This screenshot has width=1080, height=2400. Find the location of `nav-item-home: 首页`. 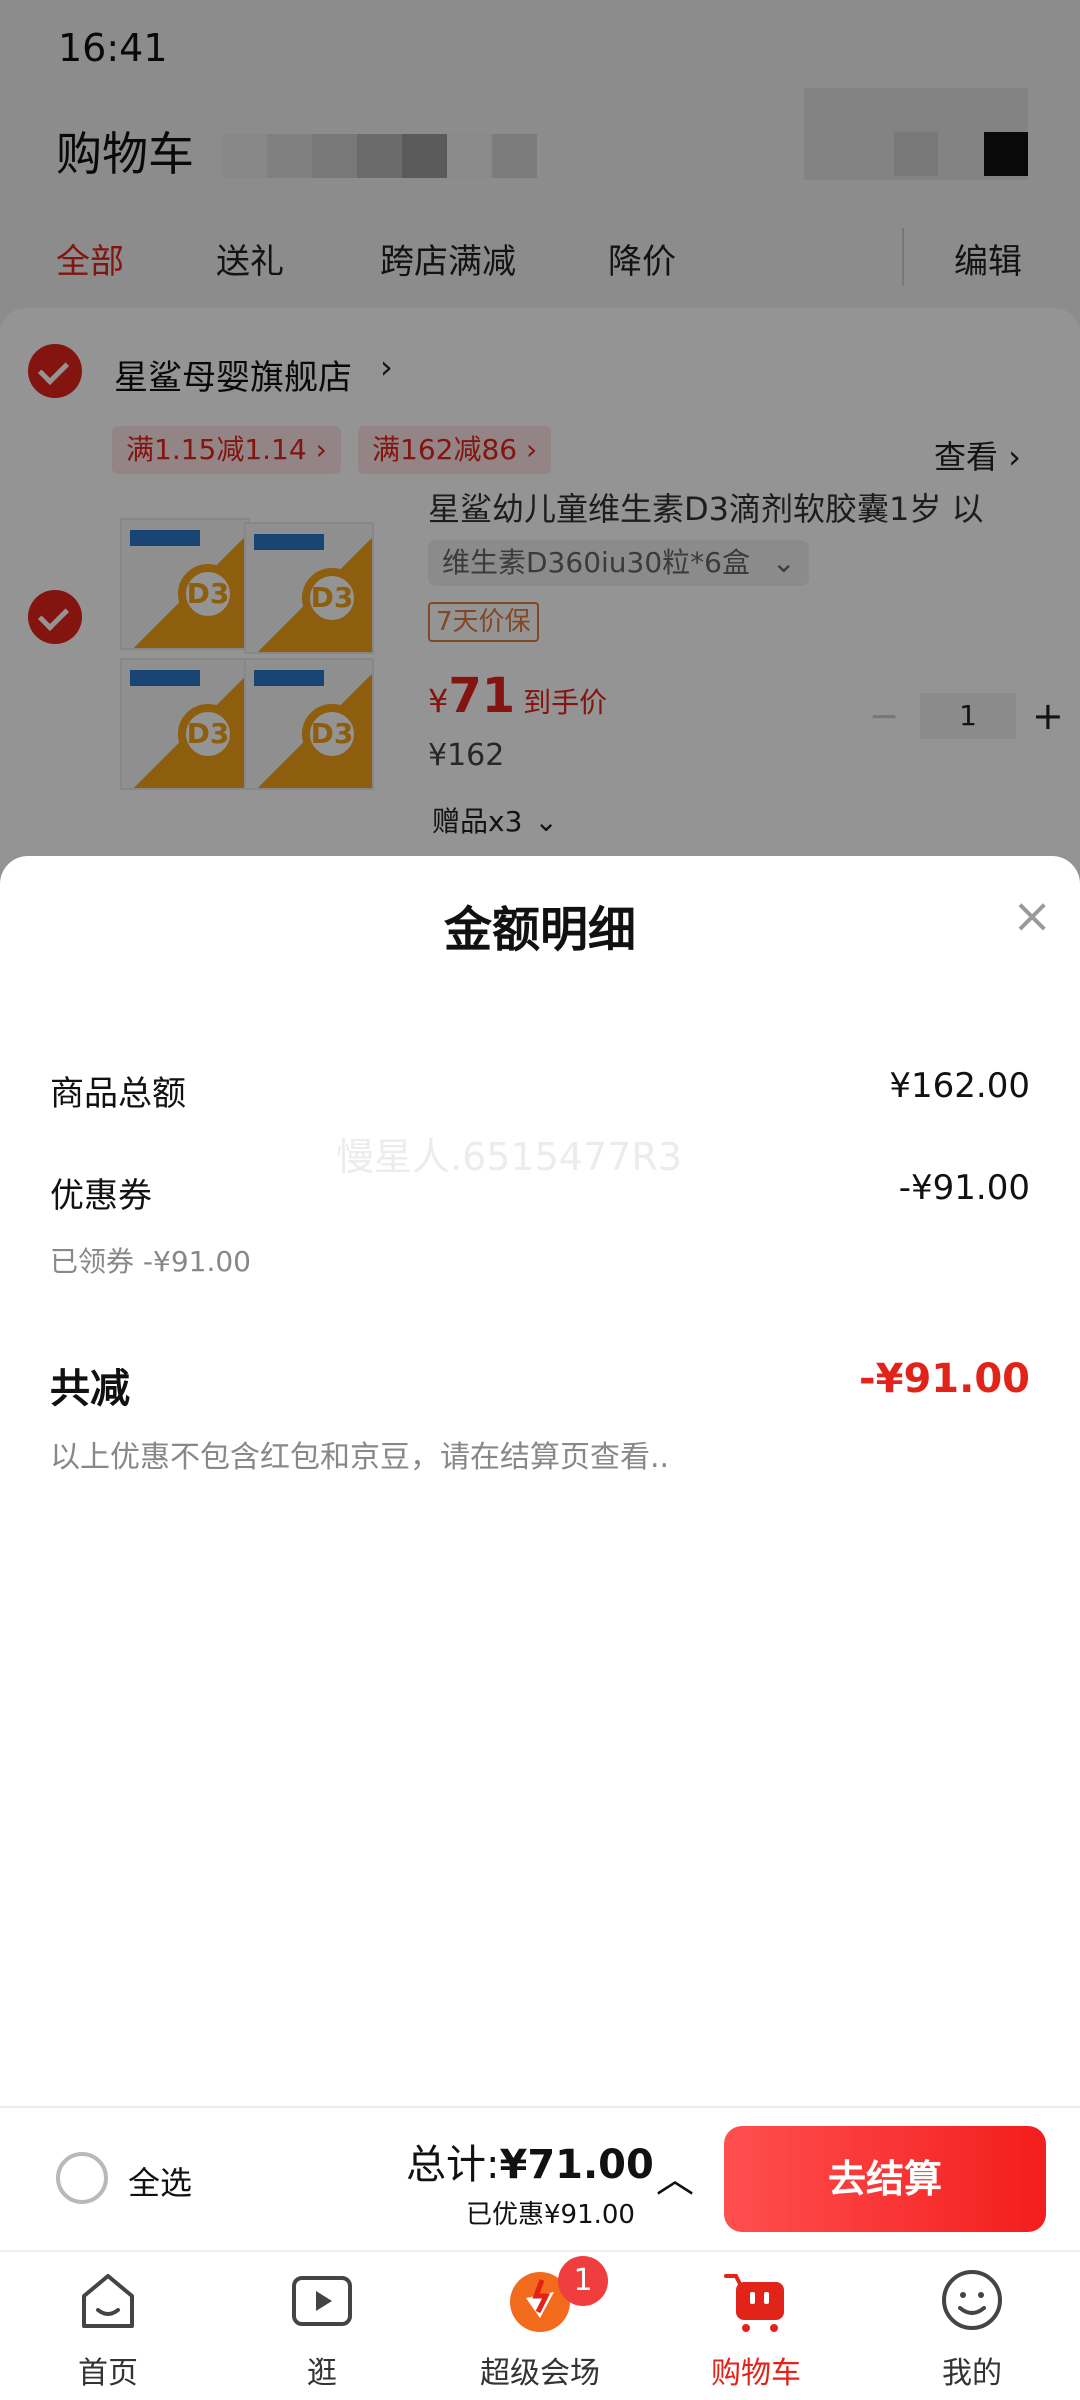

nav-item-home: 首页 is located at coordinates (108, 2326).